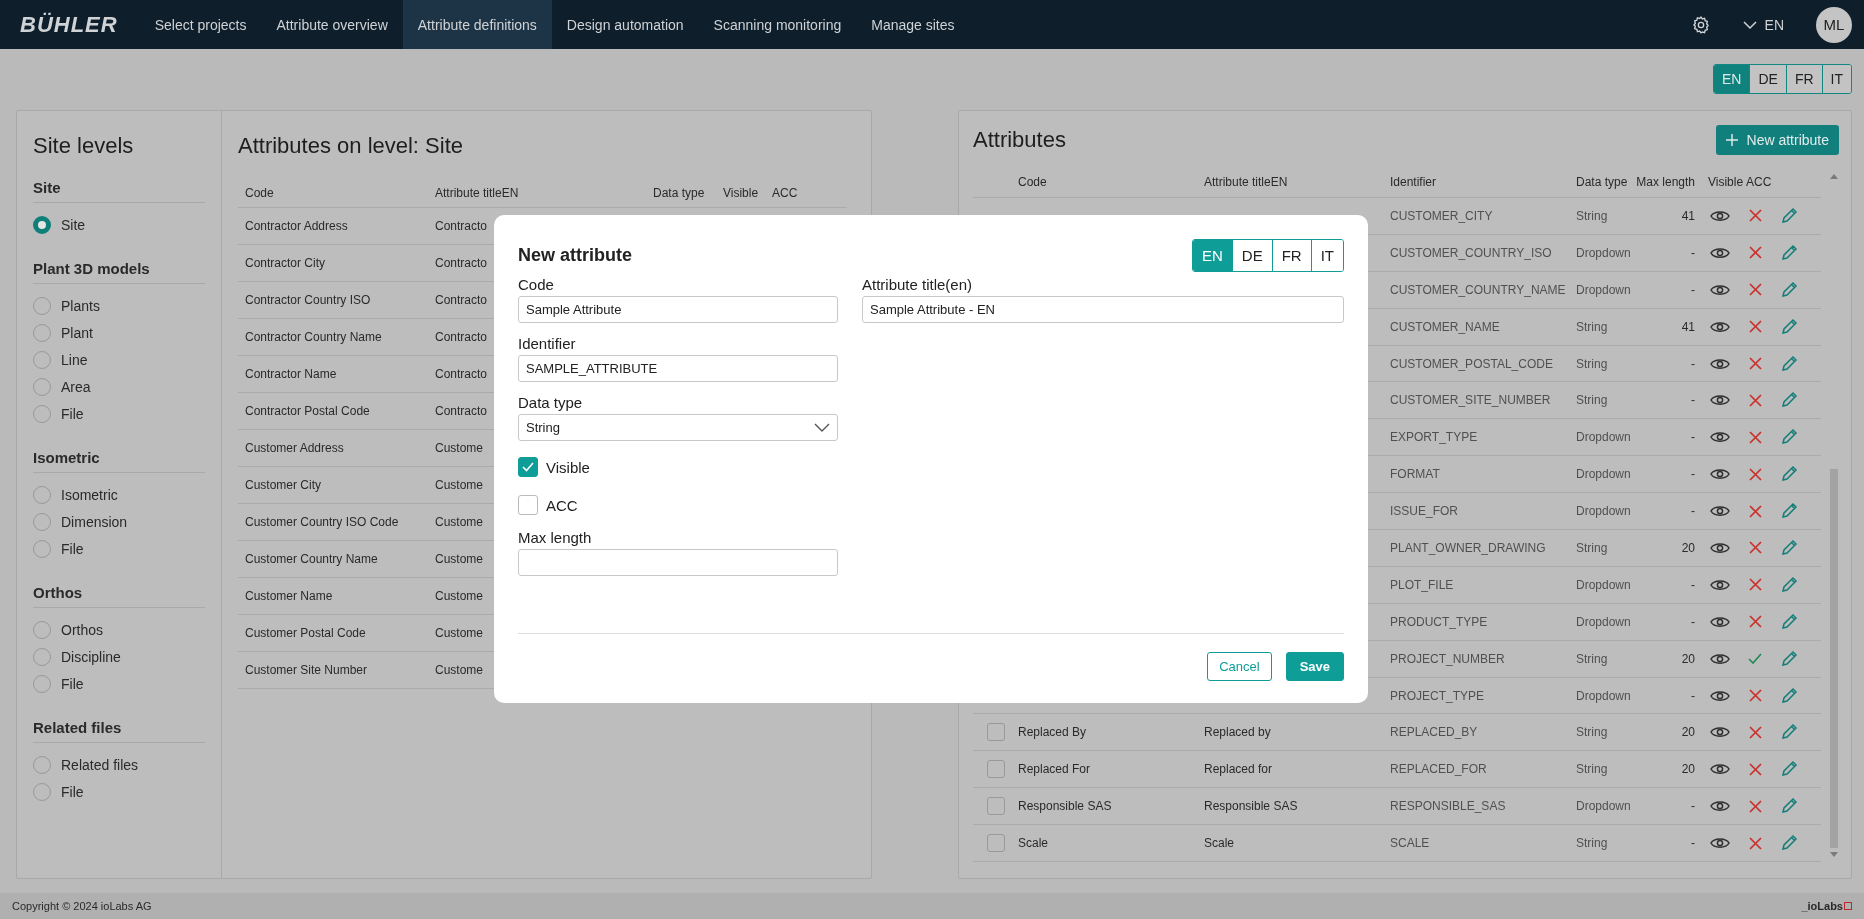 The height and width of the screenshot is (919, 1864). I want to click on settings-icon, so click(1700, 24).